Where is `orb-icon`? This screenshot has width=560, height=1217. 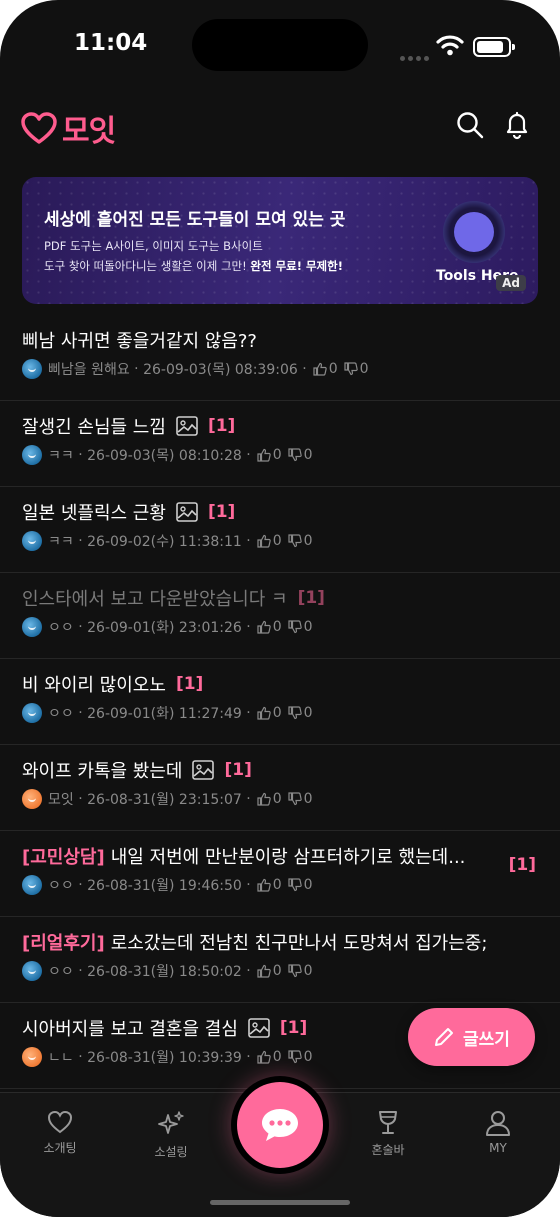
orb-icon is located at coordinates (474, 232).